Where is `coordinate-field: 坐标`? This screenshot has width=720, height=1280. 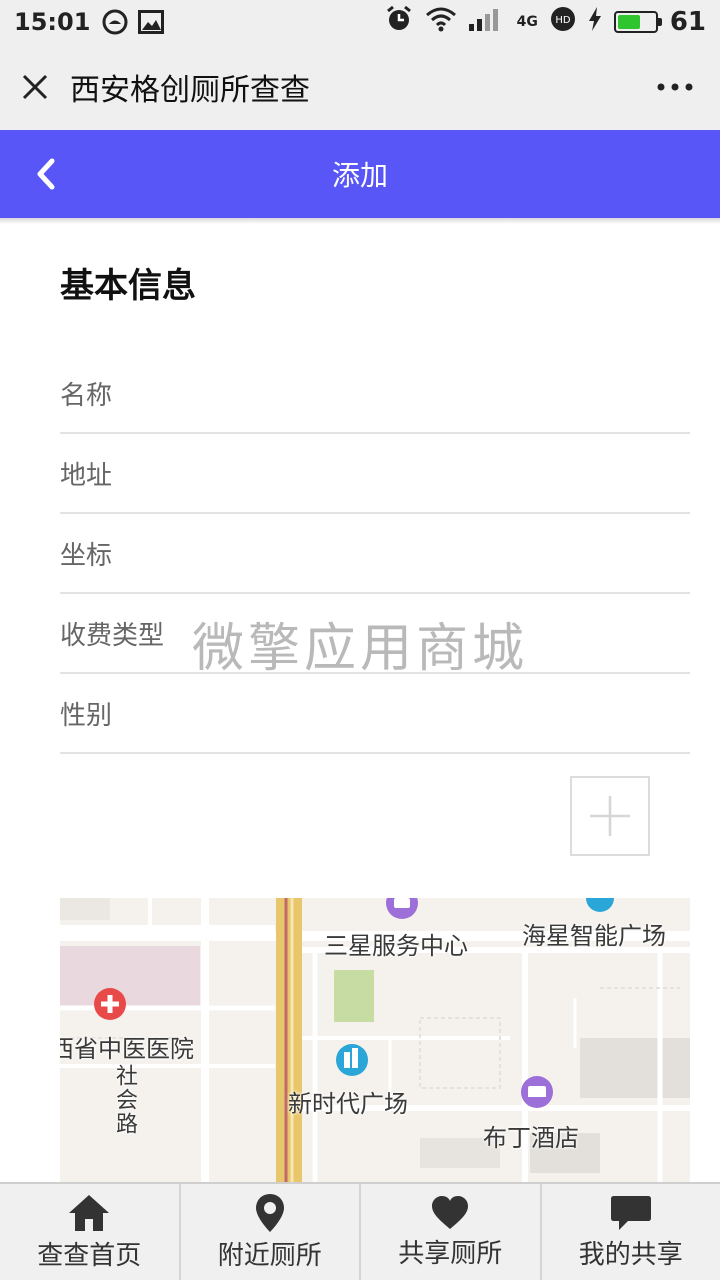
coordinate-field: 坐标 is located at coordinates (375, 554).